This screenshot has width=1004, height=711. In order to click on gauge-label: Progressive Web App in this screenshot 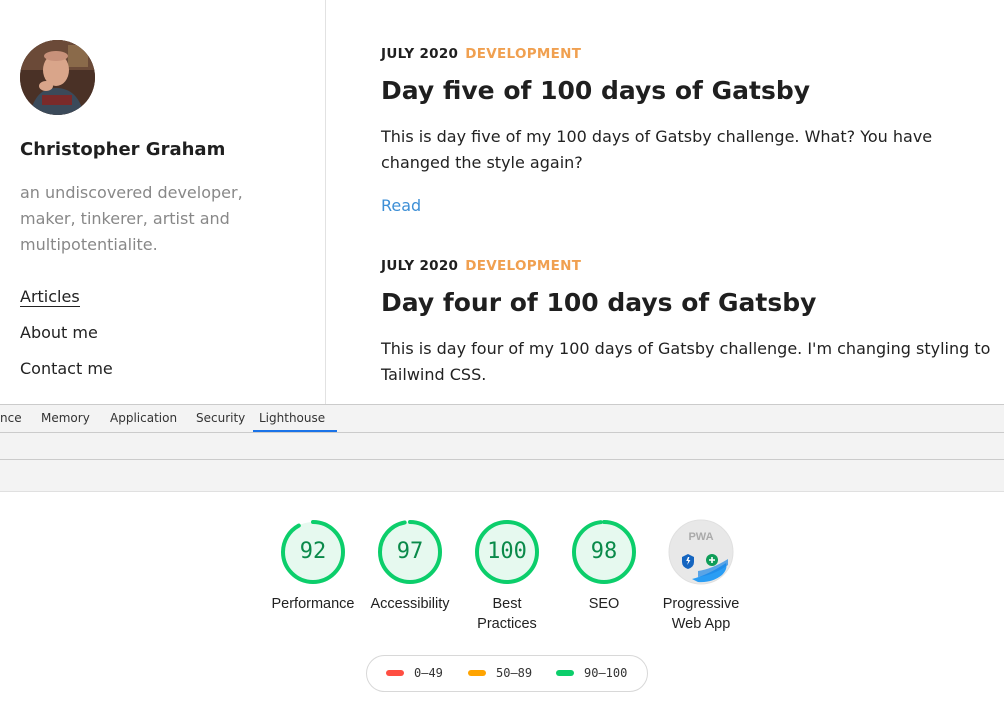, I will do `click(701, 614)`.